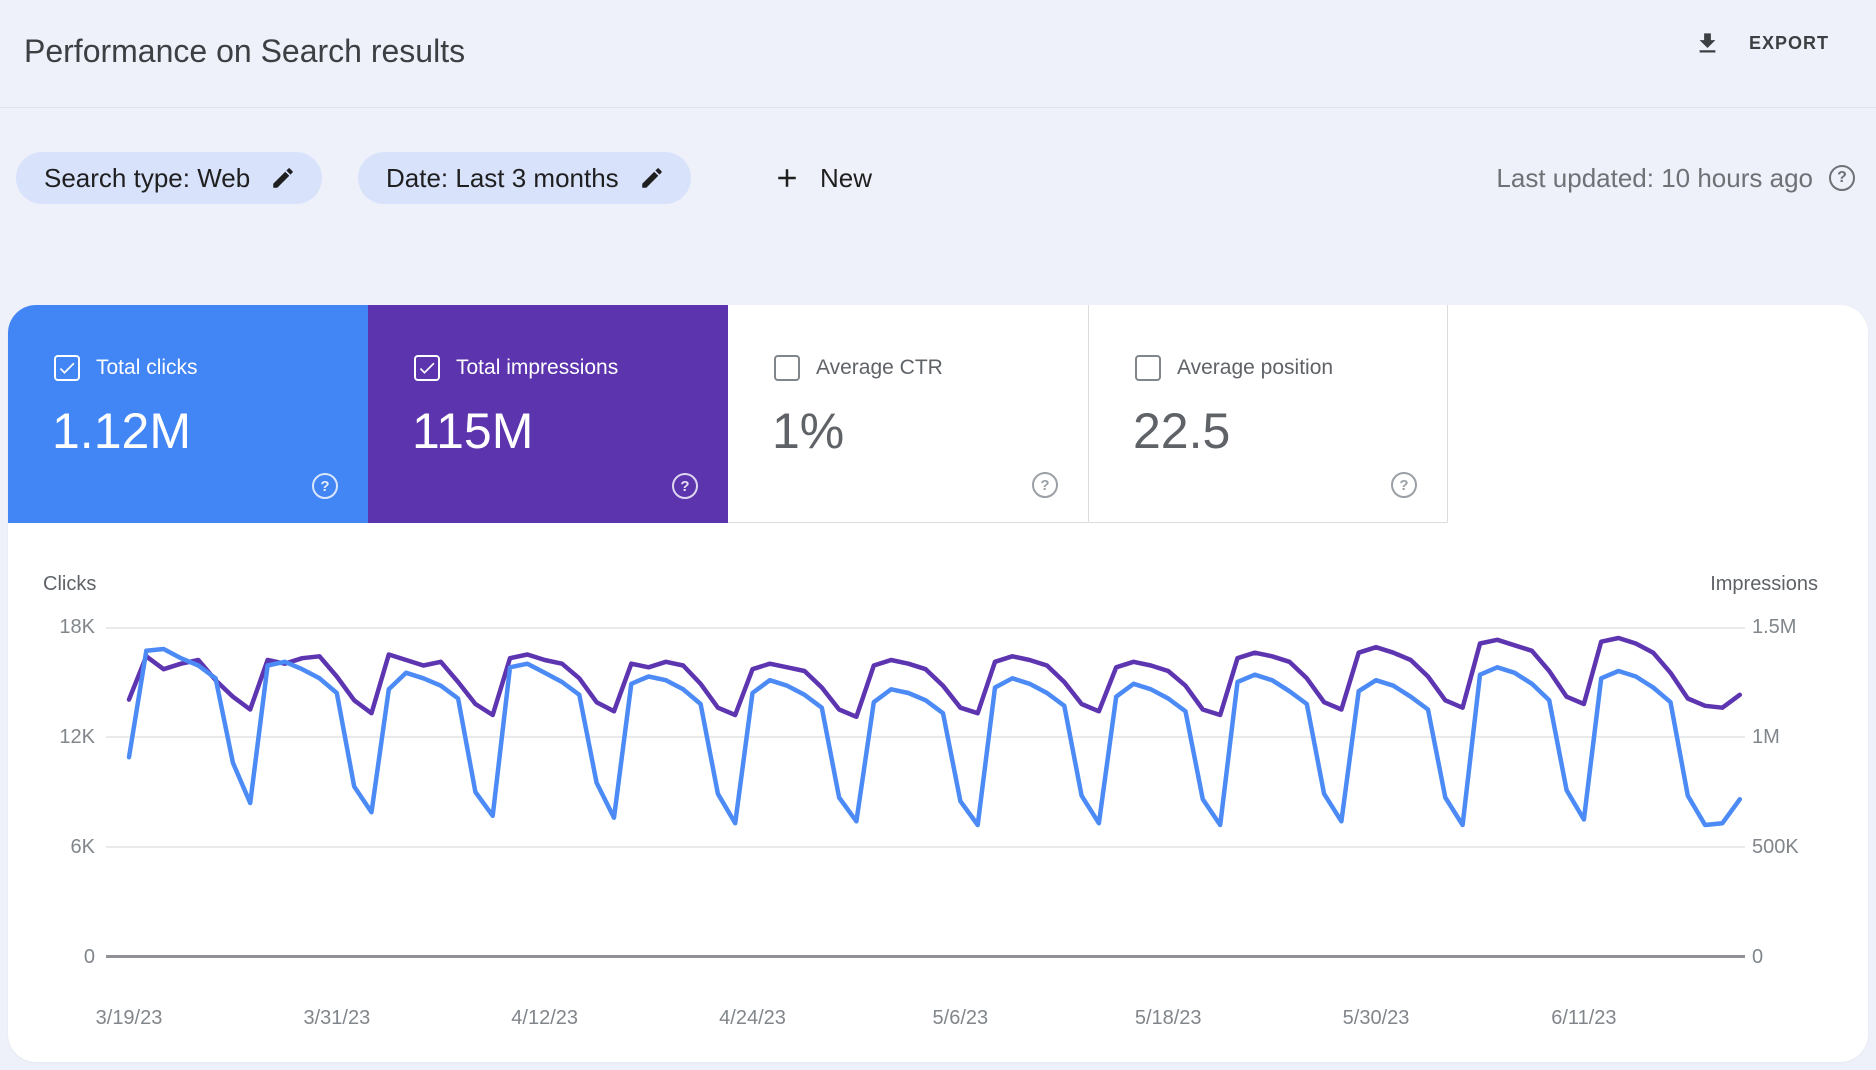  Describe the element at coordinates (77, 737) in the screenshot. I see `y-tick-label: 12K` at that location.